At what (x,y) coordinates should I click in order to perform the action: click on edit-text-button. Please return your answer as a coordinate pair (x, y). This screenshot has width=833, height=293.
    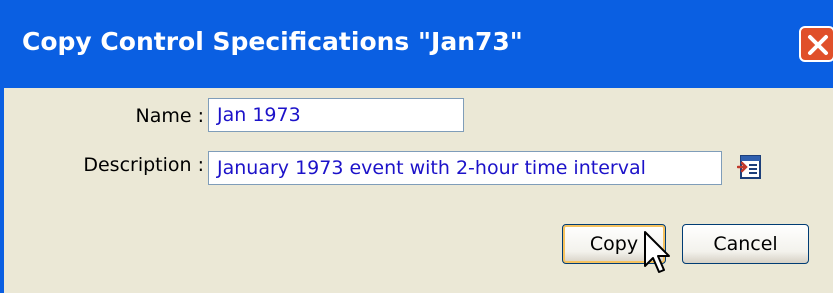
    Looking at the image, I should click on (749, 167).